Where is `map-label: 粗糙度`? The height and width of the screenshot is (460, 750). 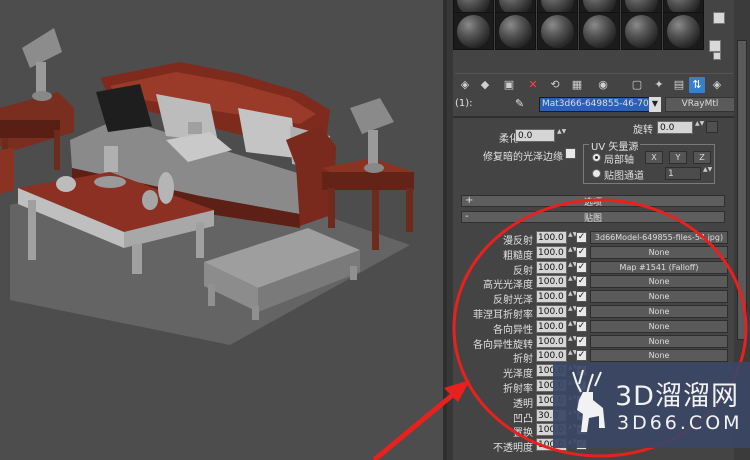 map-label: 粗糙度 is located at coordinates (518, 256).